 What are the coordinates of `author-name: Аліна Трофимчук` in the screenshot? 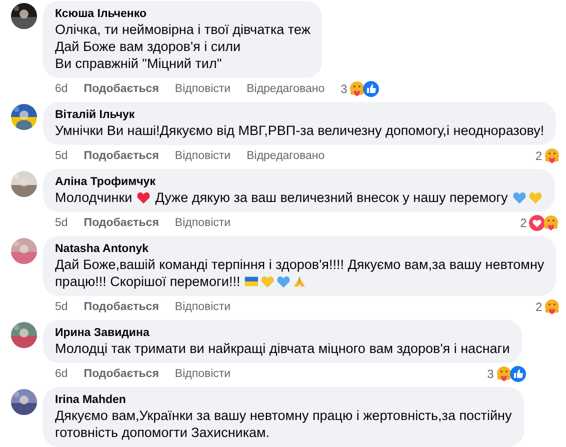 It's located at (299, 182).